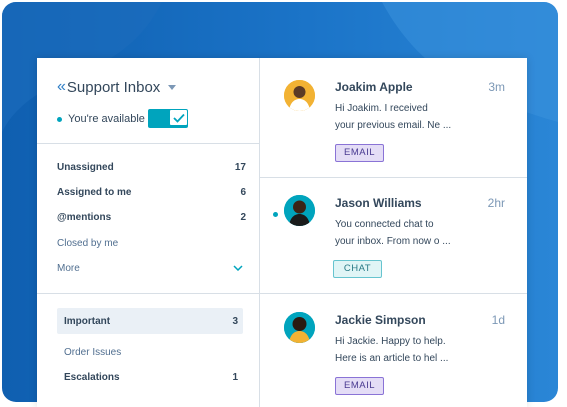 The width and height of the screenshot is (567, 407). I want to click on preview-line: Hi Joakim. I received, so click(381, 108).